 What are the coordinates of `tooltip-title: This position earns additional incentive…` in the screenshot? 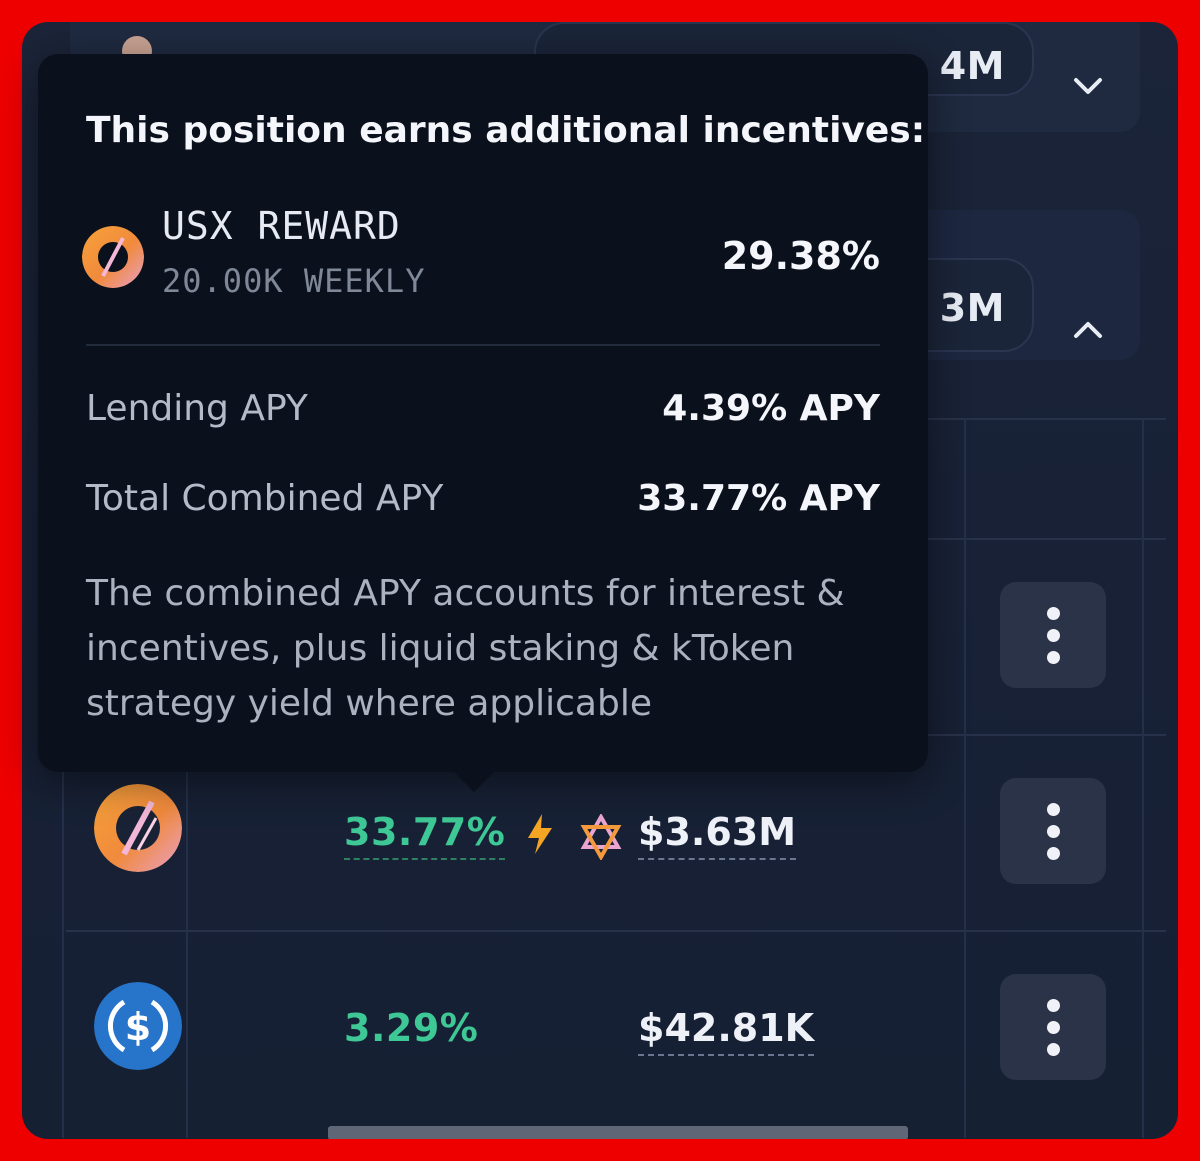 It's located at (506, 130).